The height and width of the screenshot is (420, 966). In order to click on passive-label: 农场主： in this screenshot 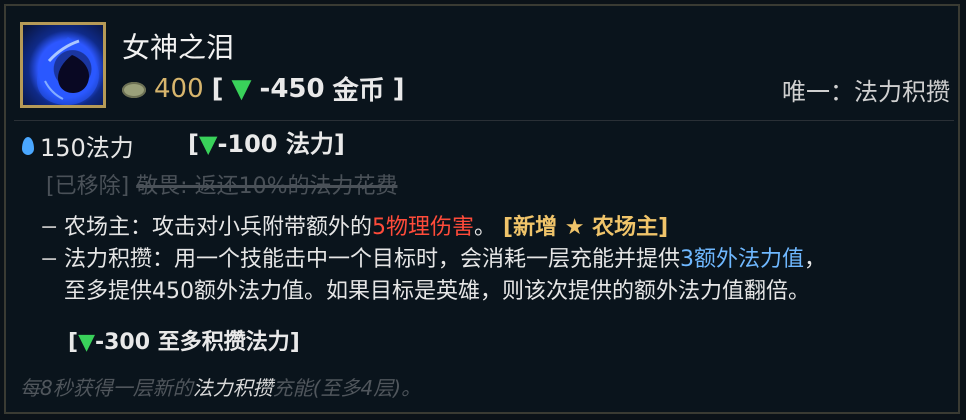, I will do `click(108, 227)`.